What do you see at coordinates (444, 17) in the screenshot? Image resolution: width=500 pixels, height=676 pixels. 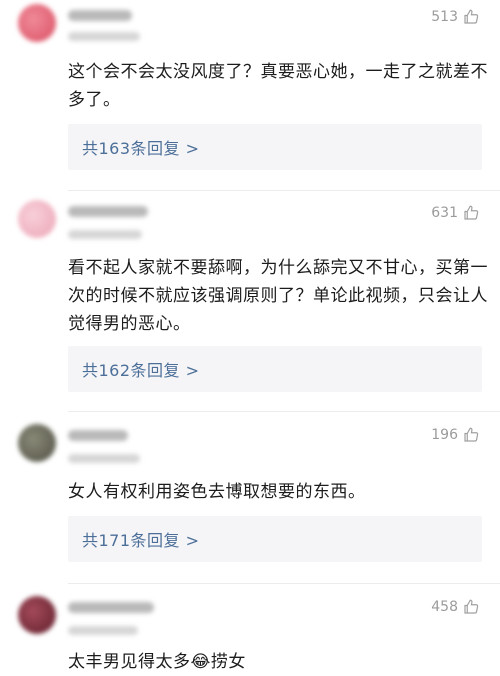 I see `like-count: 513` at bounding box center [444, 17].